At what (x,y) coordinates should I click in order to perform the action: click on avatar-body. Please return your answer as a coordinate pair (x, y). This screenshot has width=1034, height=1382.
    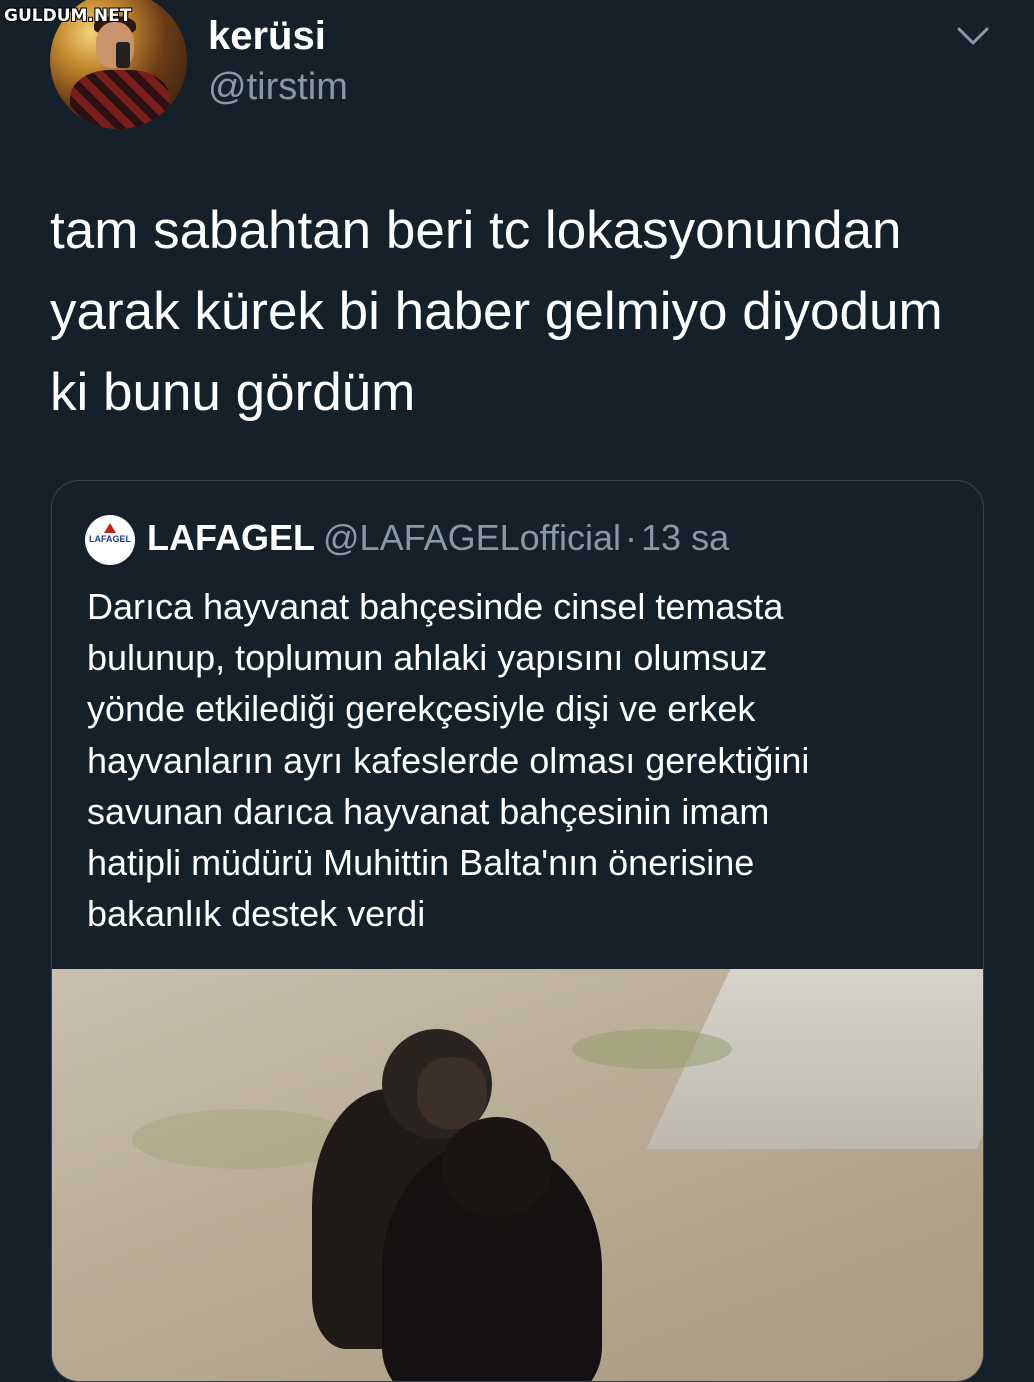
    Looking at the image, I should click on (120, 99).